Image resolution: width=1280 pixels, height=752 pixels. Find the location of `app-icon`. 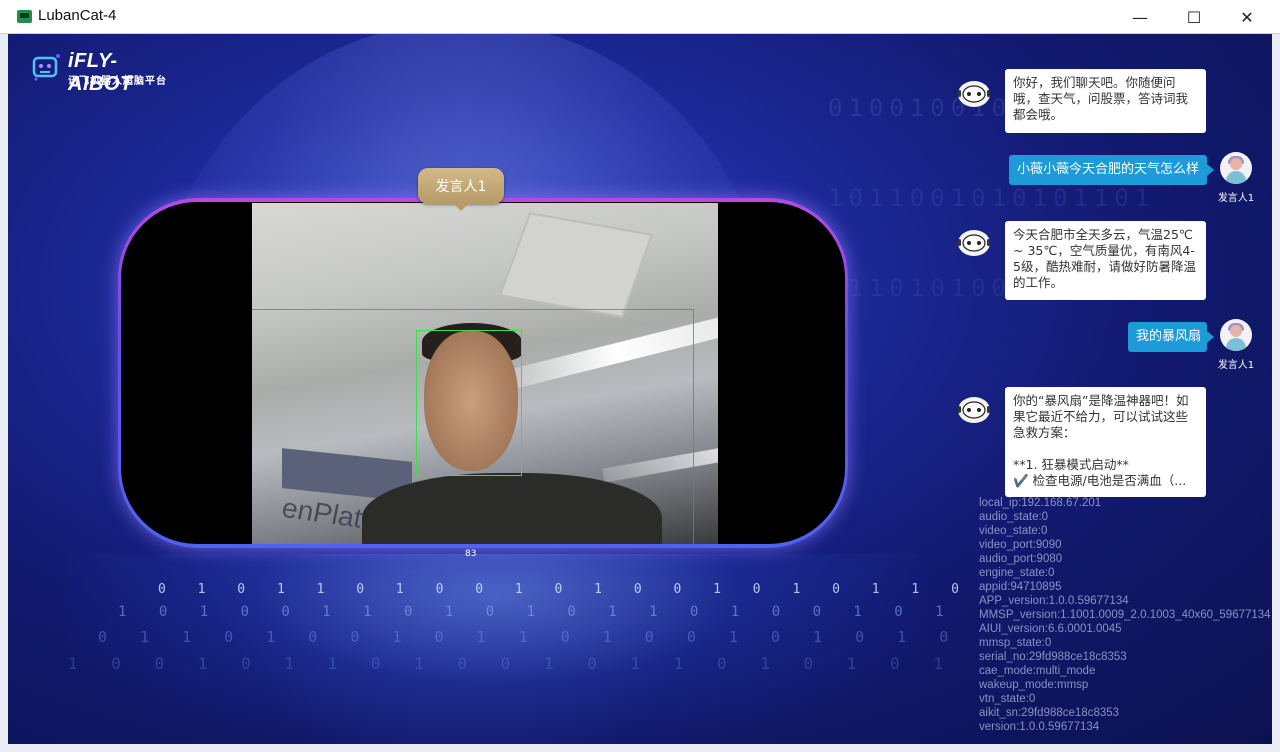

app-icon is located at coordinates (24, 16).